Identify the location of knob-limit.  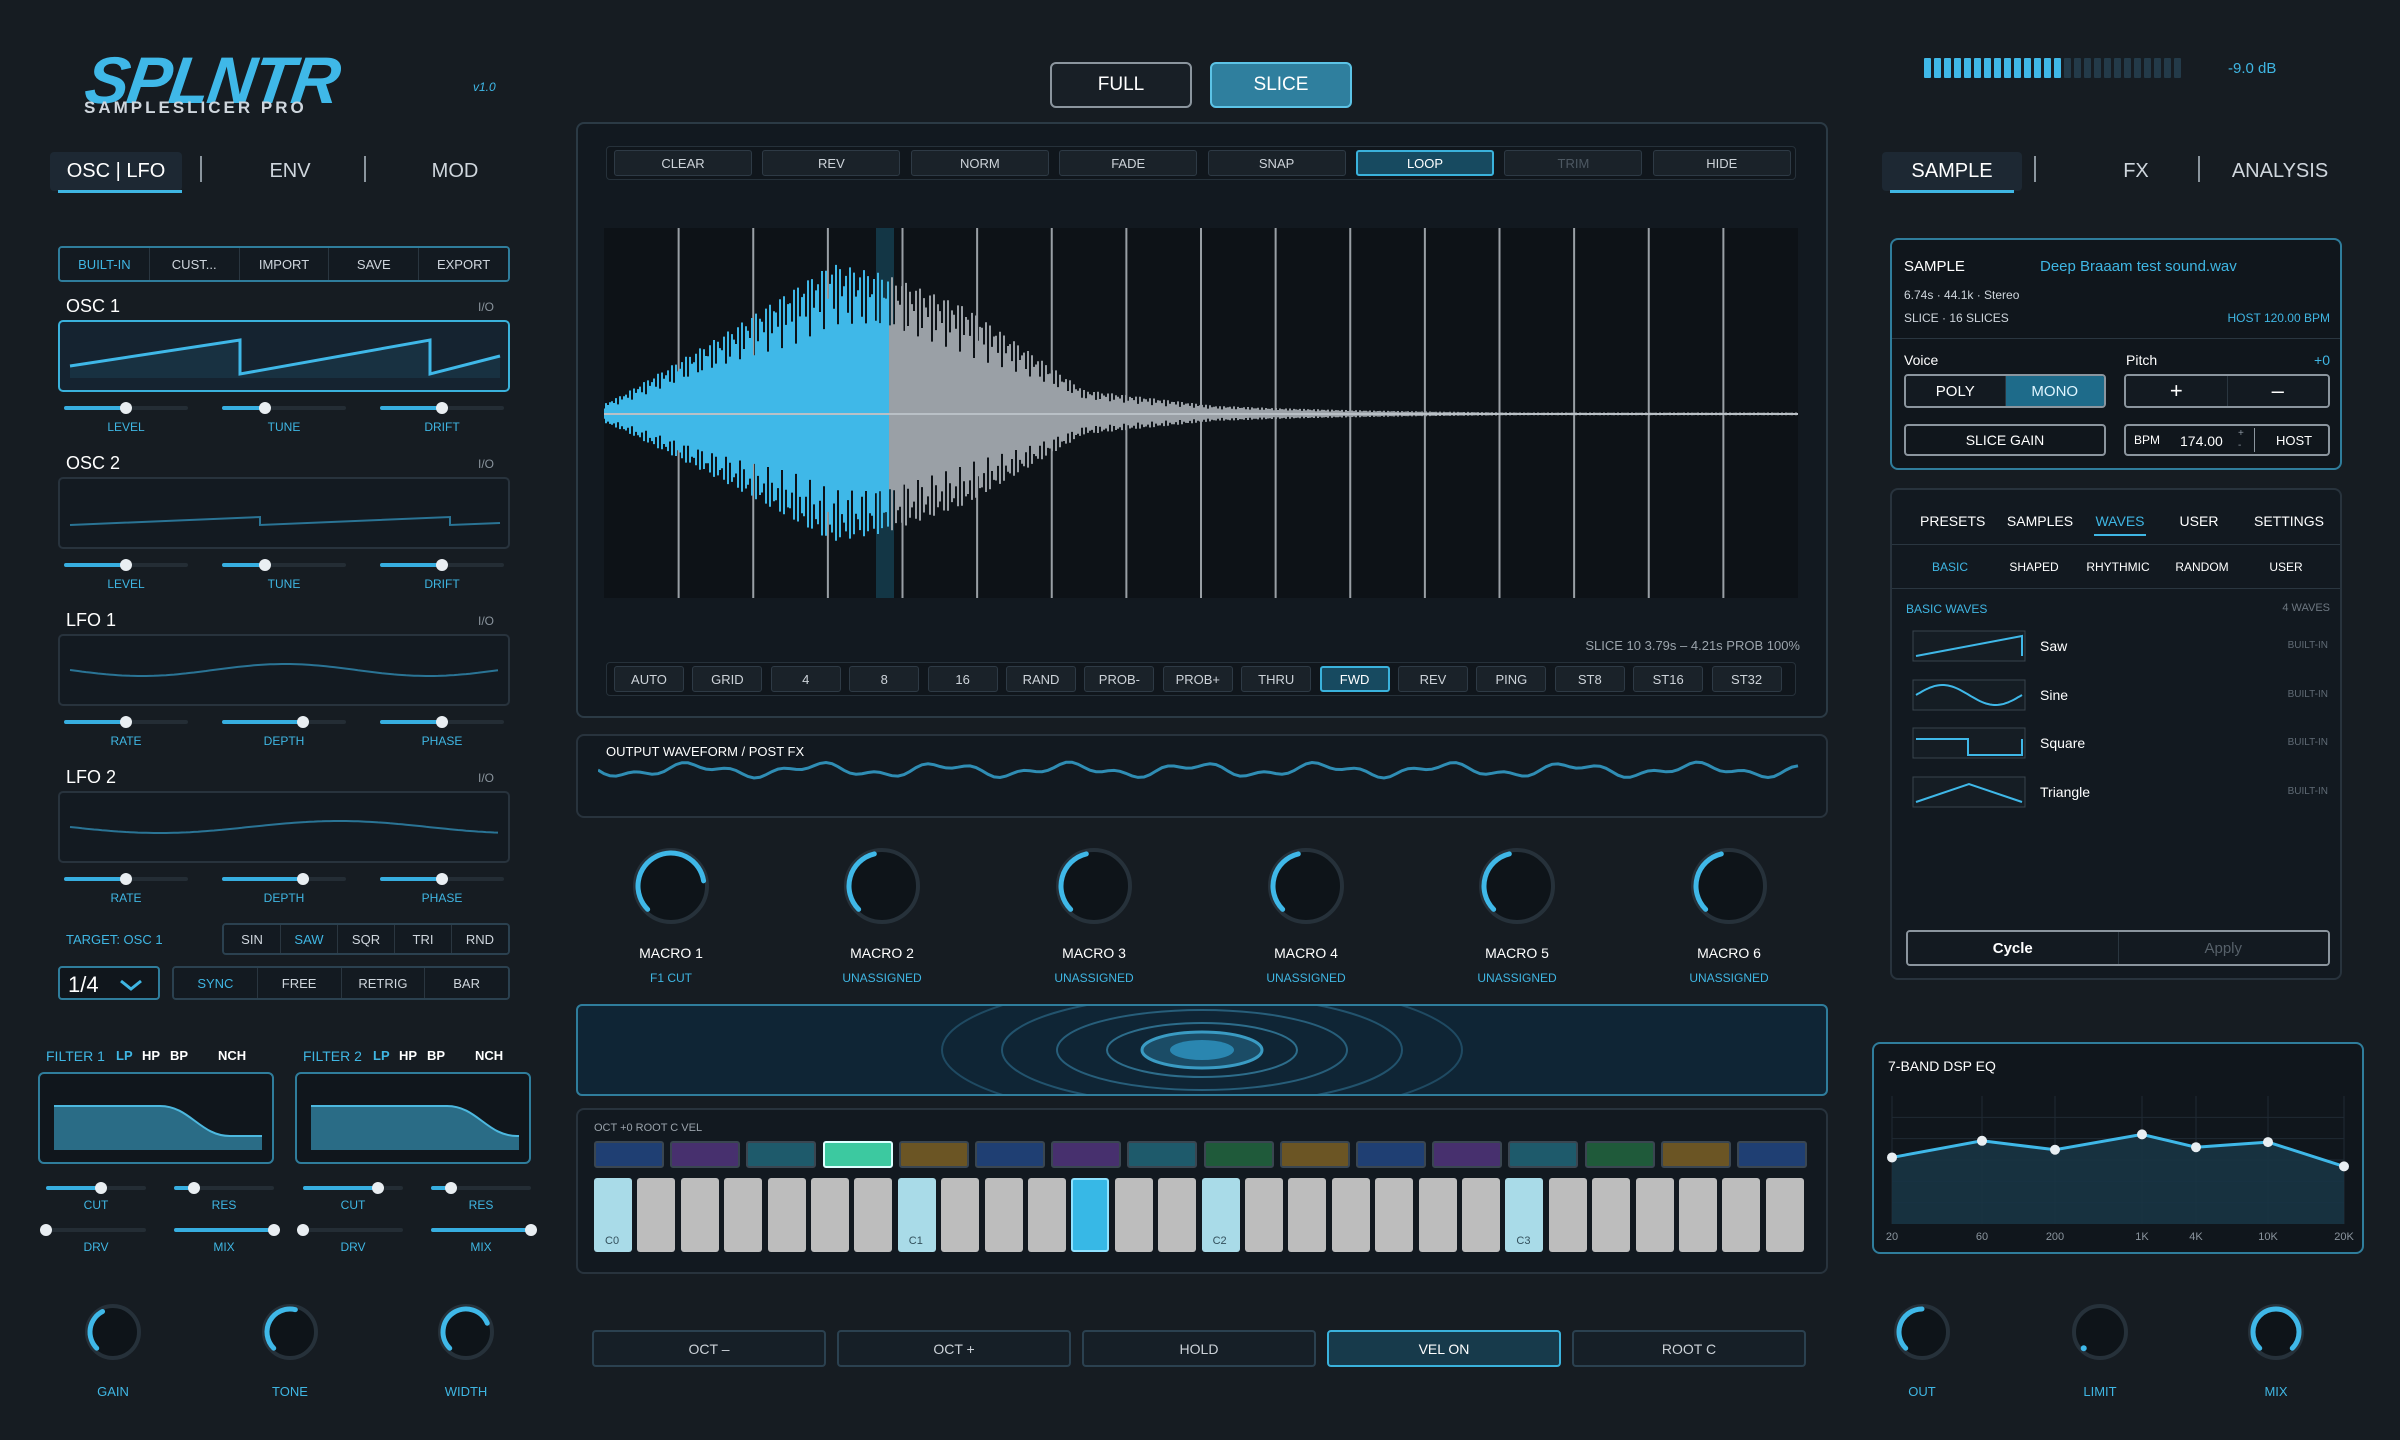
(2100, 1332).